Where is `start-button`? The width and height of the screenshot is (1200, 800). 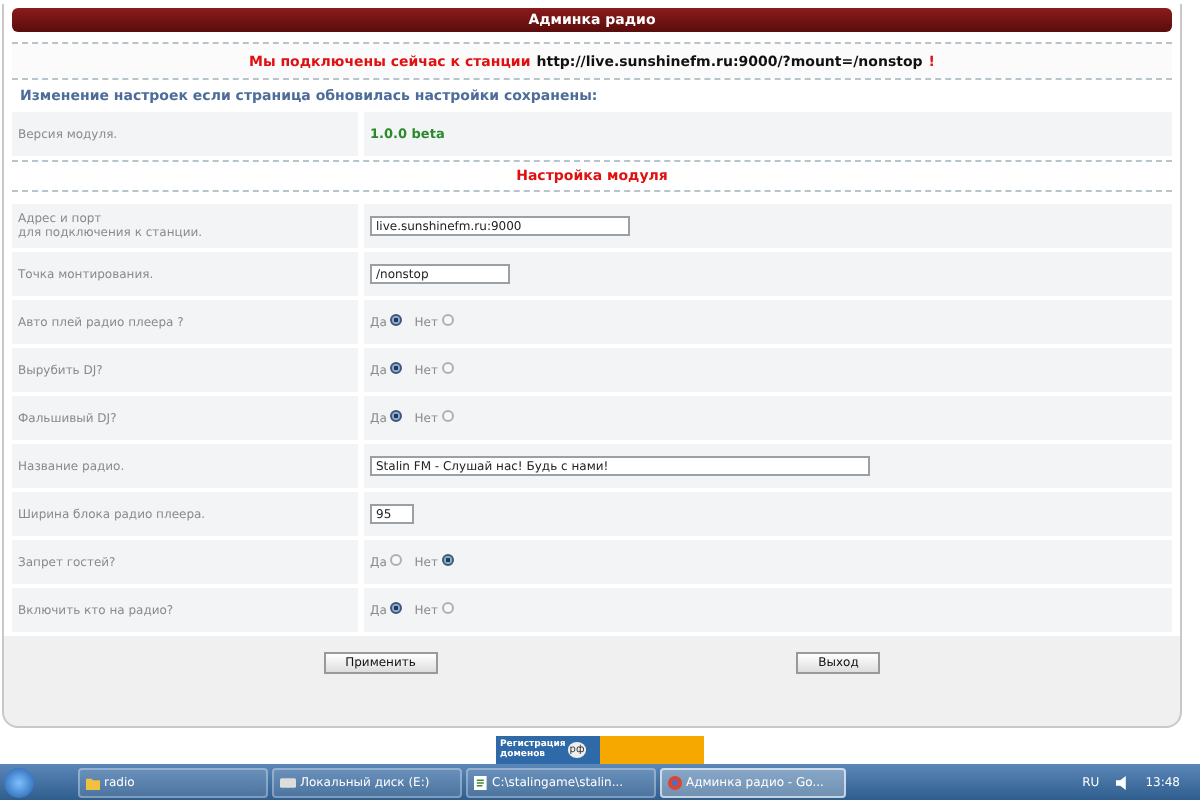 start-button is located at coordinates (19, 782).